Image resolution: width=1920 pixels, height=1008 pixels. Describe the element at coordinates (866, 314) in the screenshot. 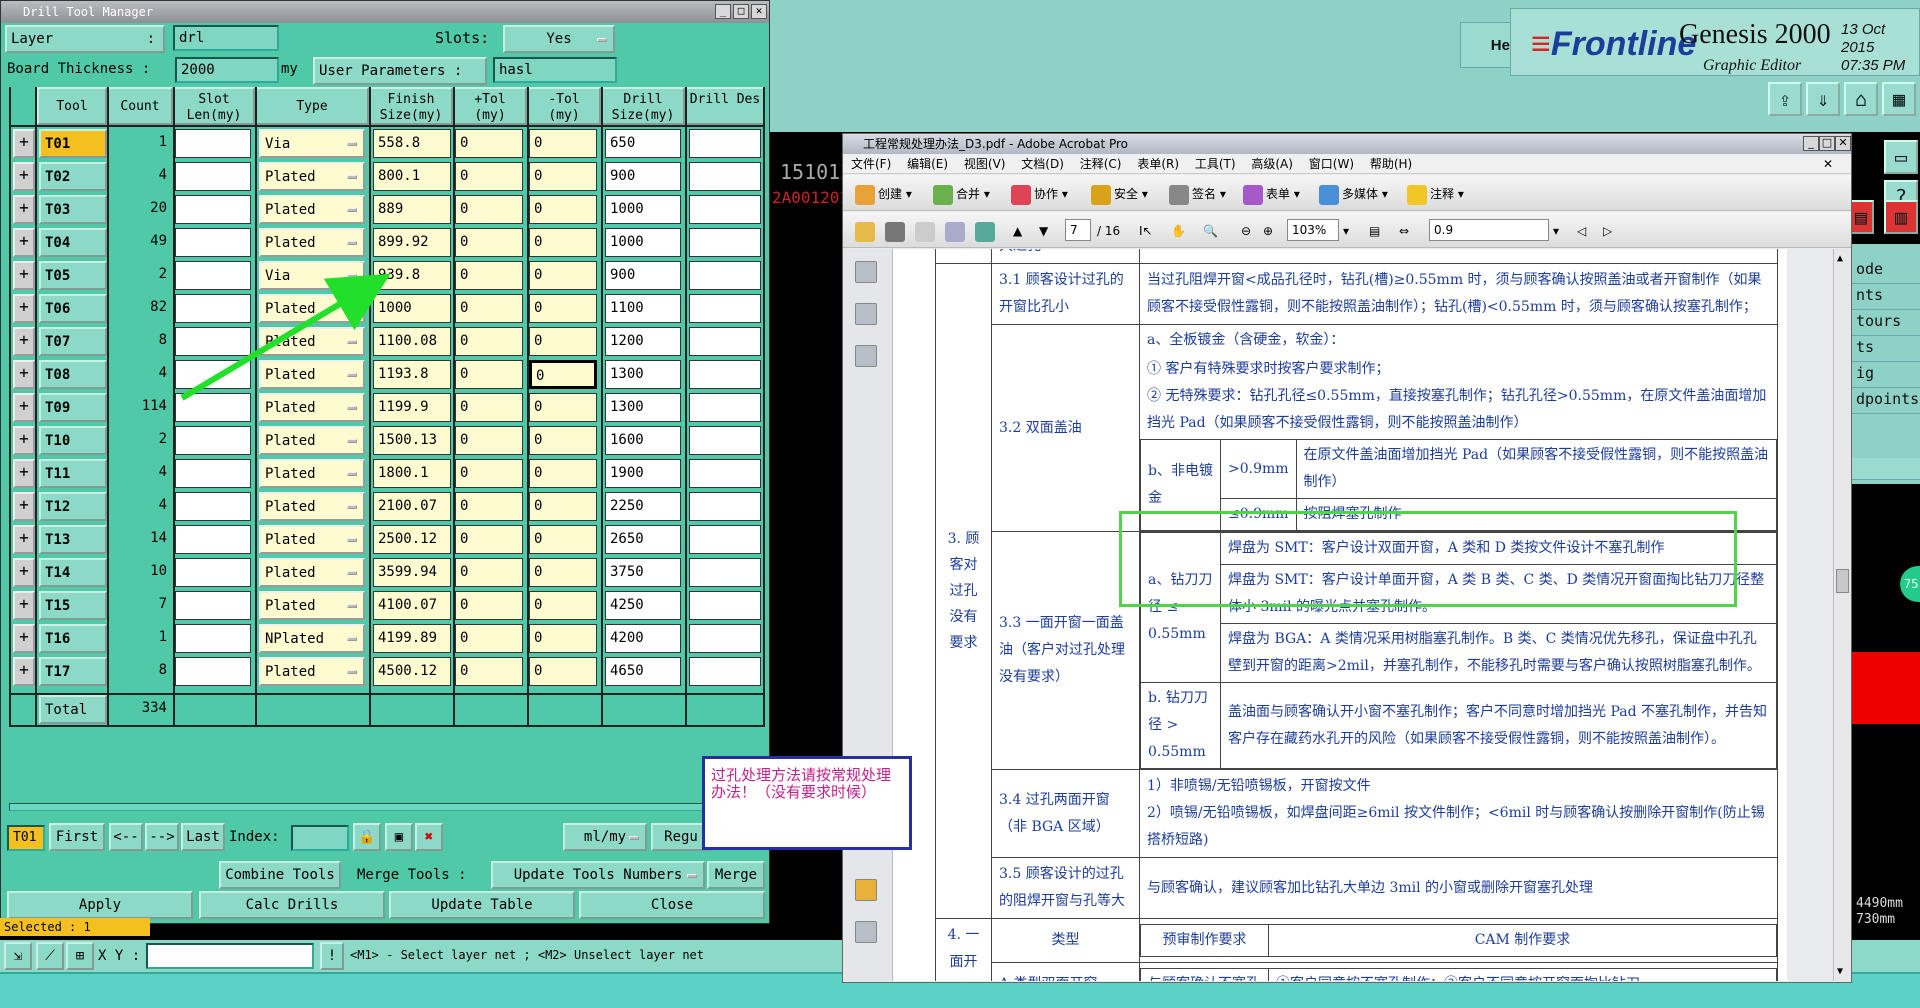

I see `bookmarks-icon` at that location.